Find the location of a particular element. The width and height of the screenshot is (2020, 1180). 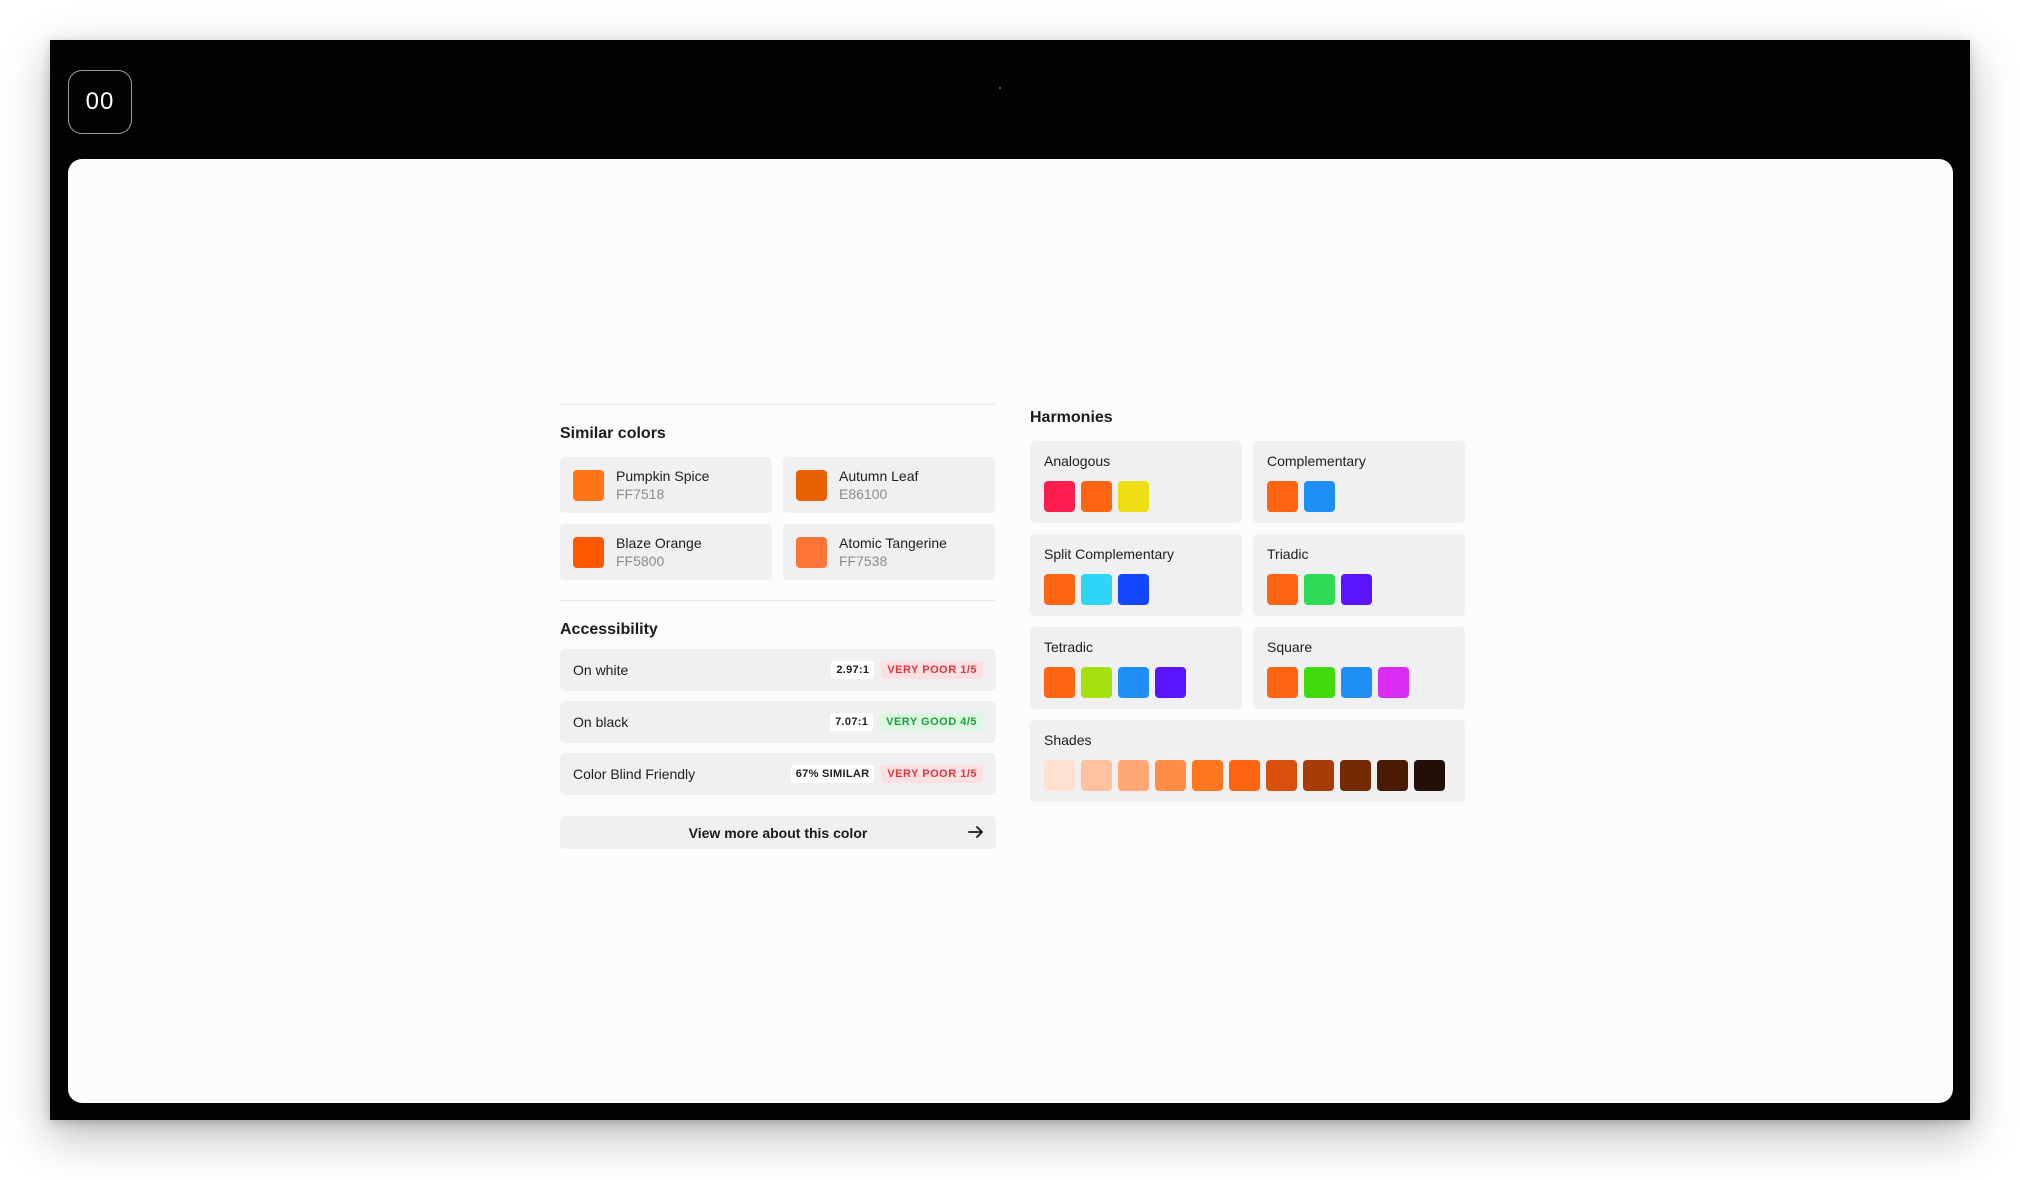

accessibility-title: Accessibility is located at coordinates (609, 629).